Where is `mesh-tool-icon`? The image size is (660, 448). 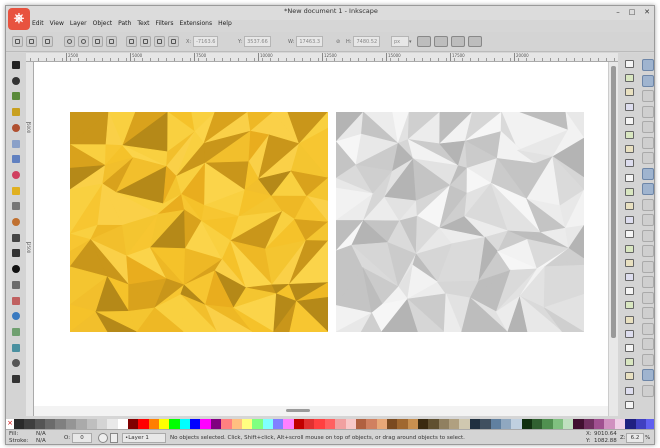 mesh-tool-icon is located at coordinates (16, 348).